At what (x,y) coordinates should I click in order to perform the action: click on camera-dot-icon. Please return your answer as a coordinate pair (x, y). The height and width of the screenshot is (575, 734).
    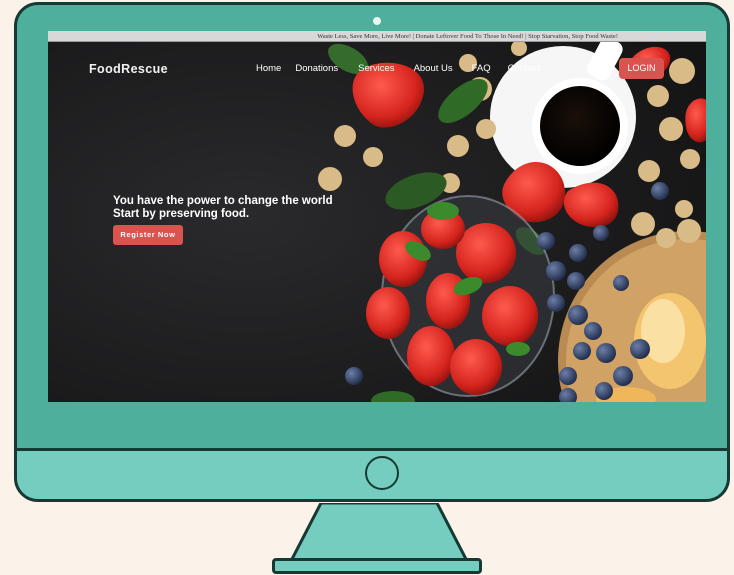
    Looking at the image, I should click on (377, 21).